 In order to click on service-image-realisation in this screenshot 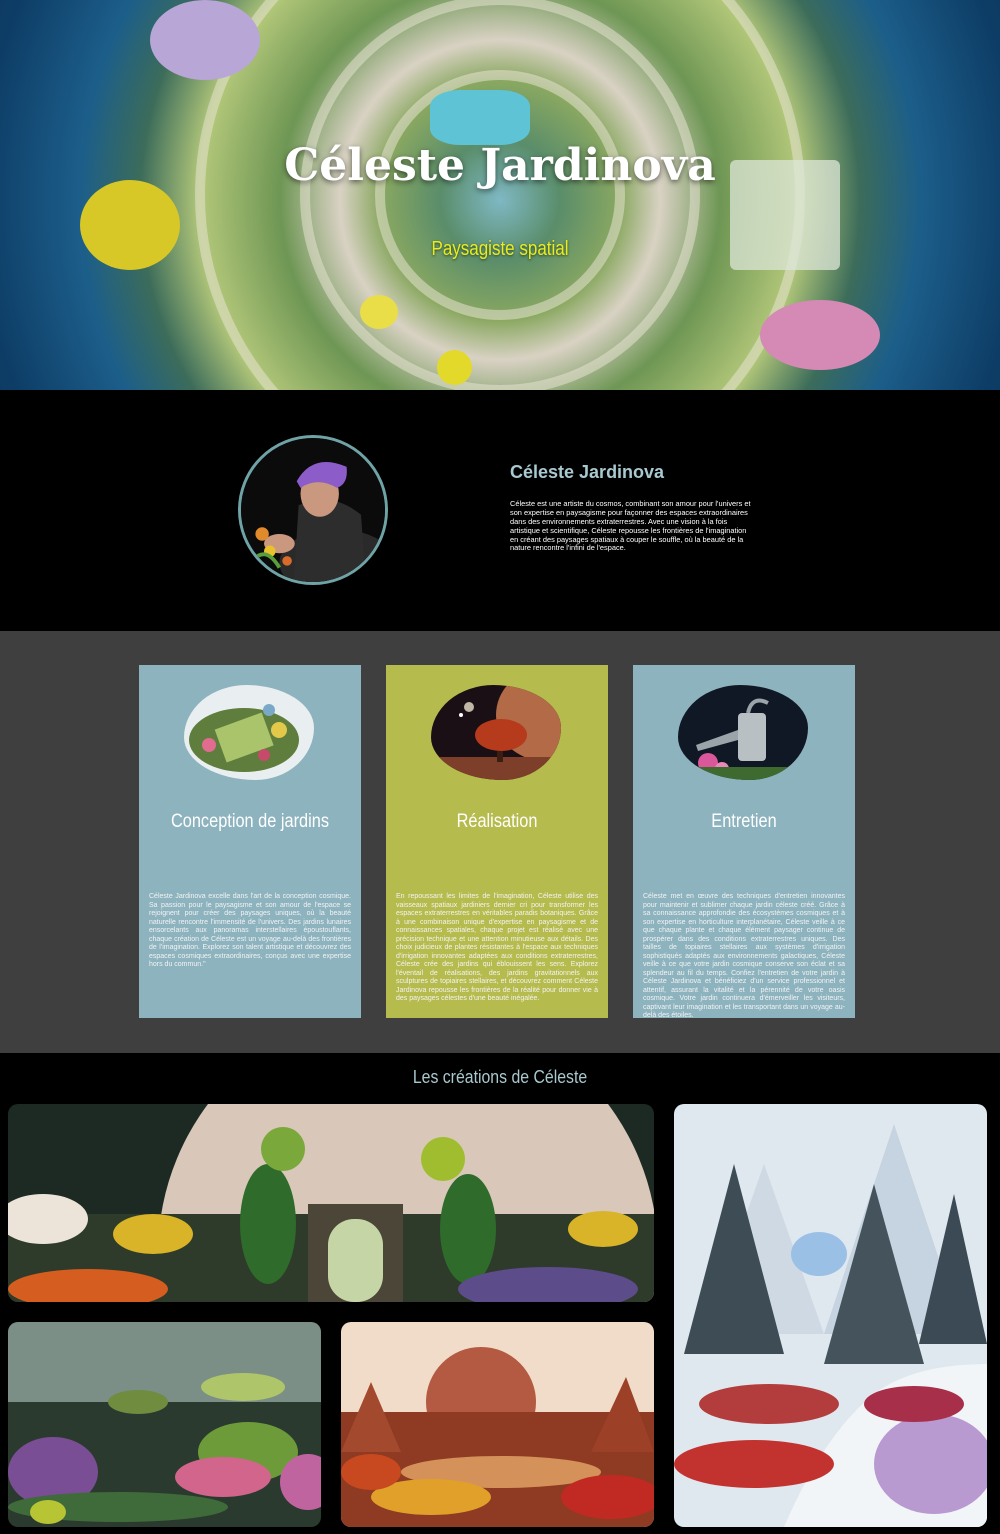, I will do `click(496, 732)`.